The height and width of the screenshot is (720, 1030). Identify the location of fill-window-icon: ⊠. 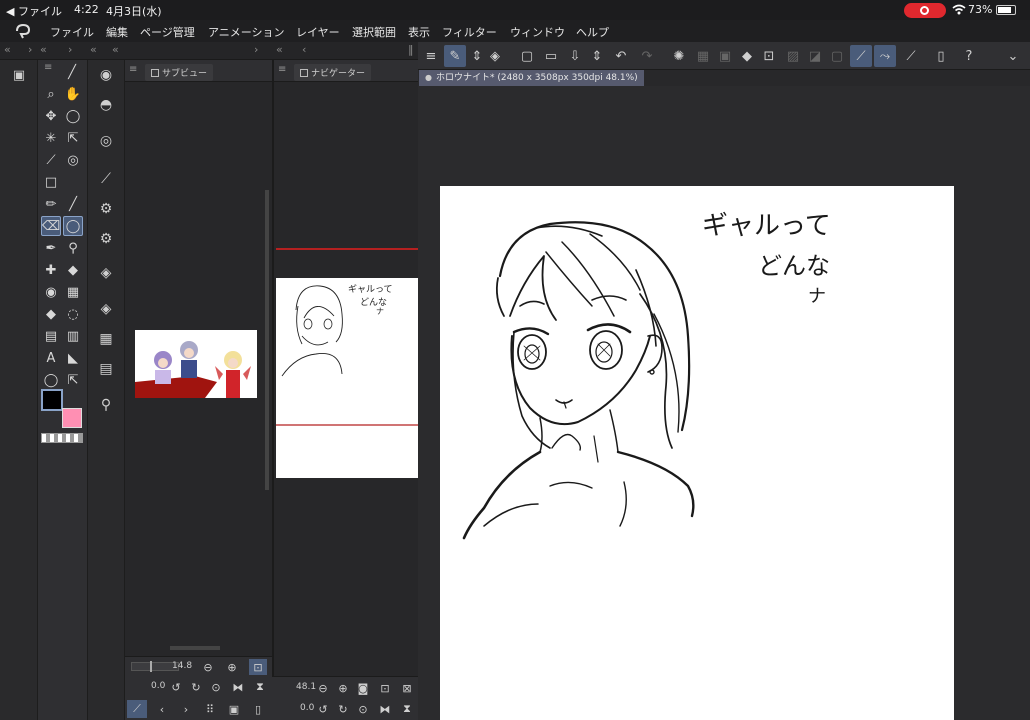
(407, 688).